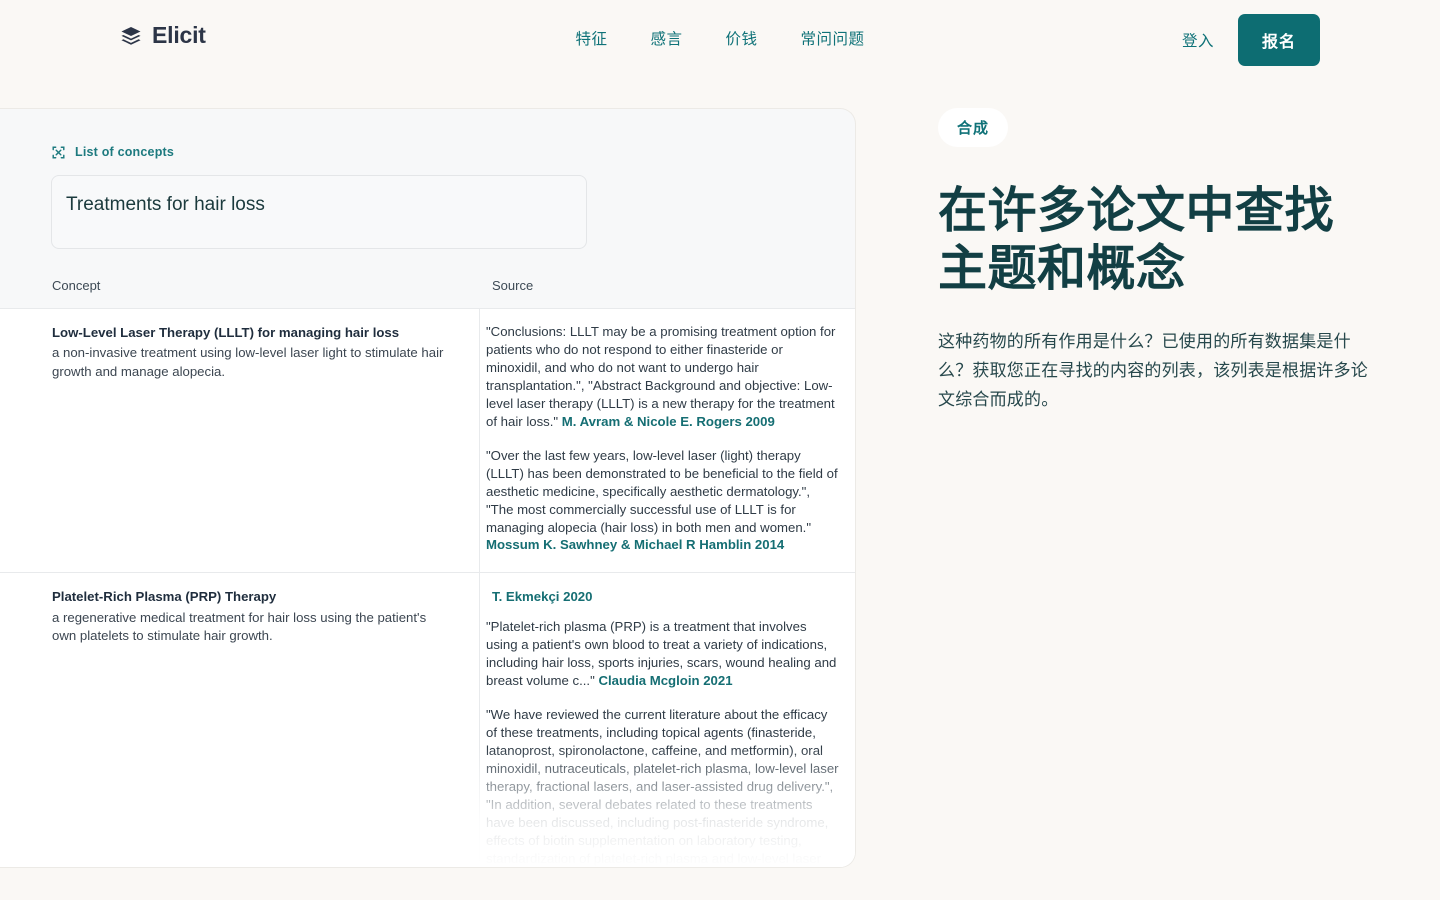 The image size is (1440, 900). I want to click on nav-pricing: 价钱, so click(742, 40).